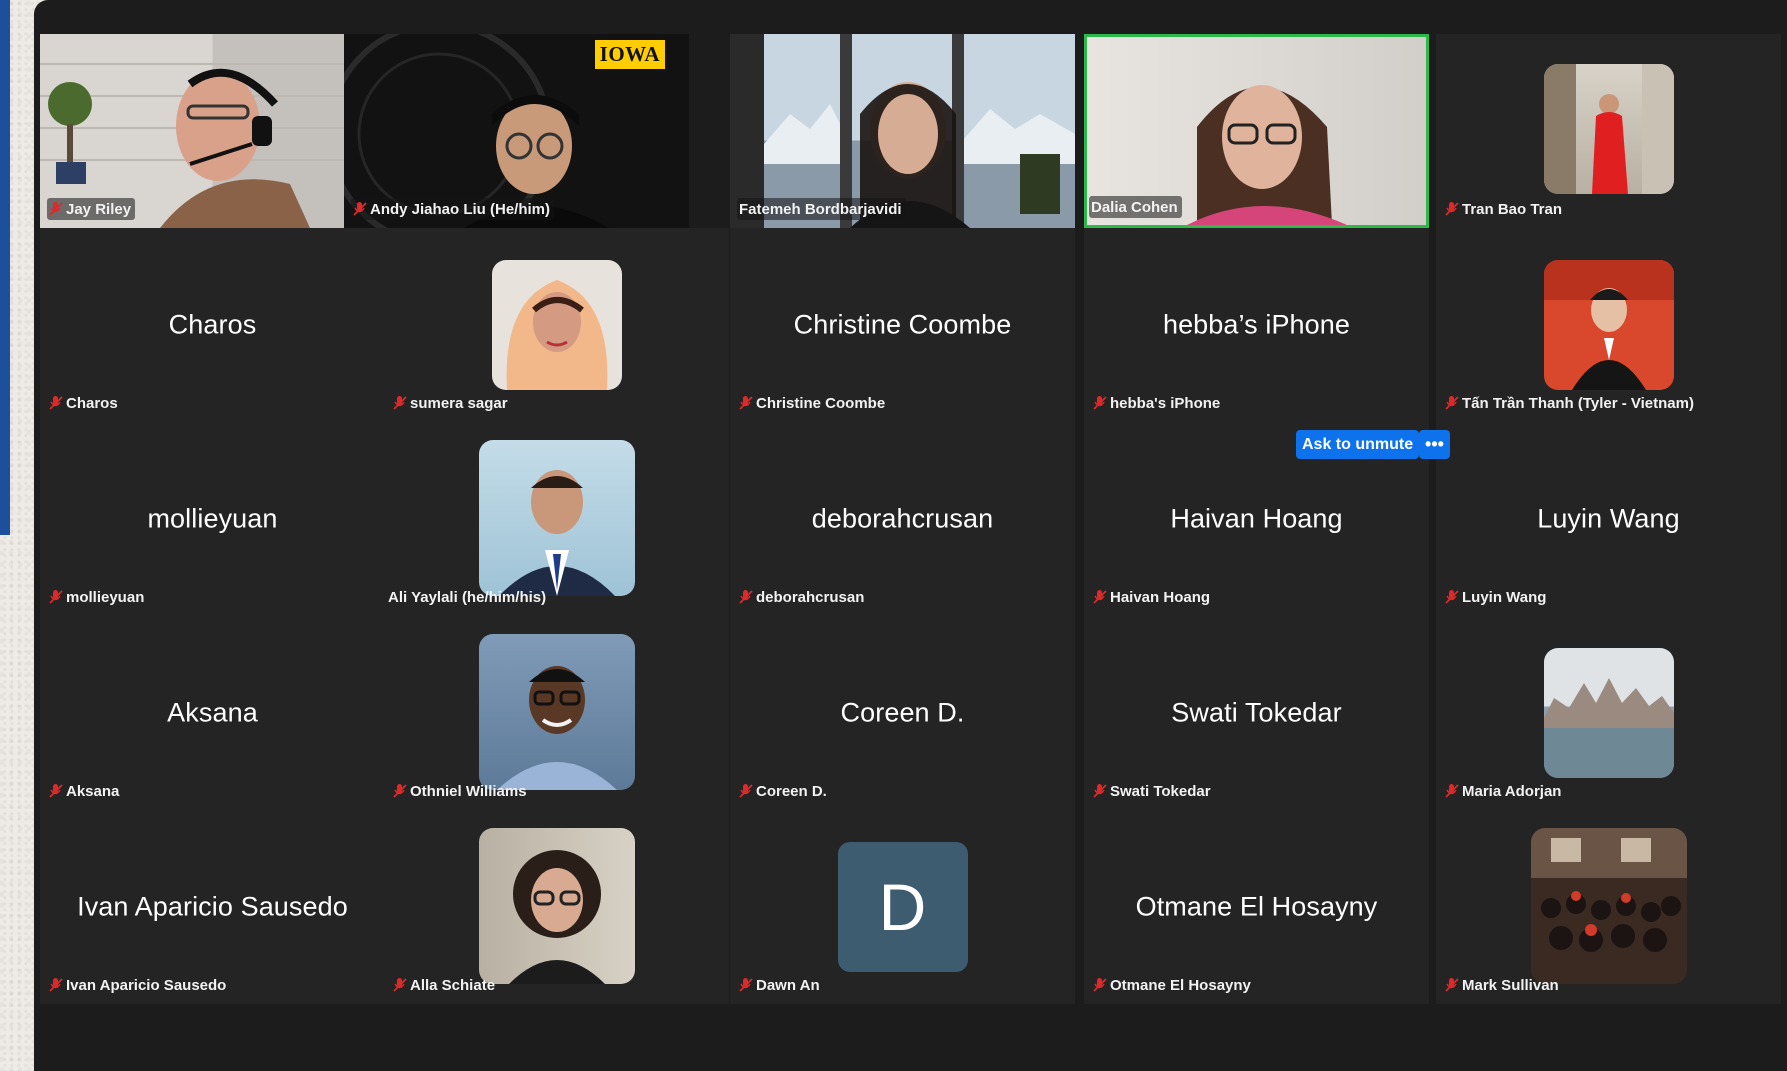 The height and width of the screenshot is (1071, 1787). Describe the element at coordinates (85, 791) in the screenshot. I see `participant-name-label: Aksana` at that location.